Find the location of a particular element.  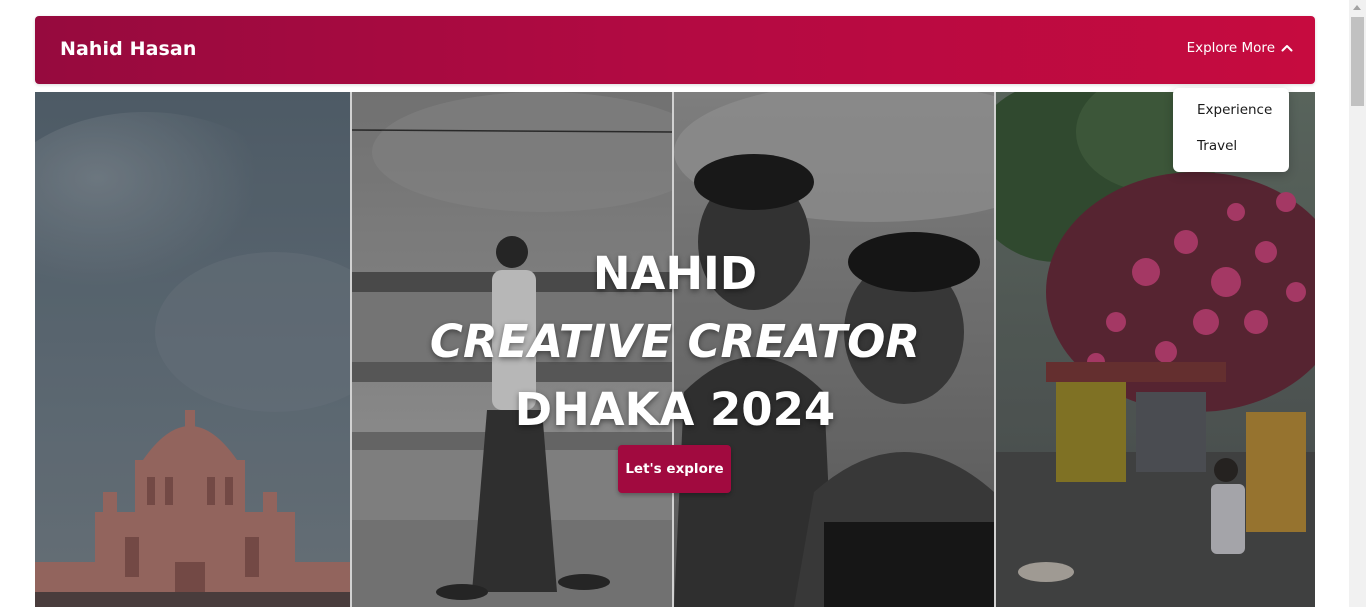

brand-link: Nahid Hasan is located at coordinates (128, 49).